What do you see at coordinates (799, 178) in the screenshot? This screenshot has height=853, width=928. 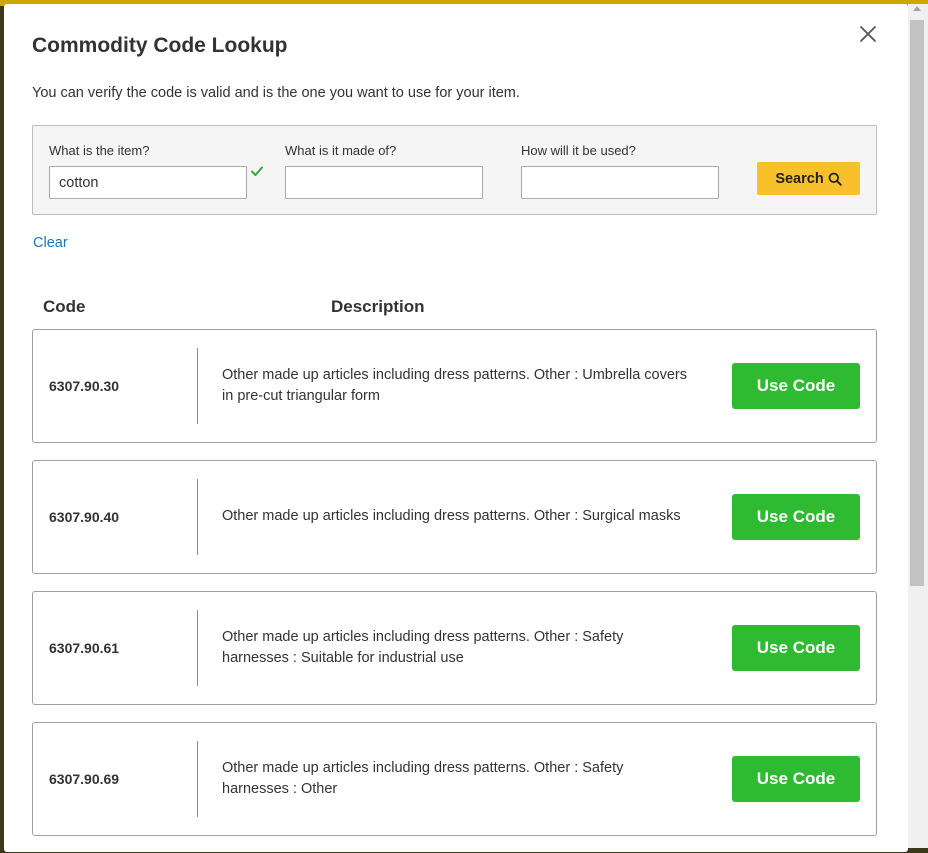 I see `search-button-label: Search` at bounding box center [799, 178].